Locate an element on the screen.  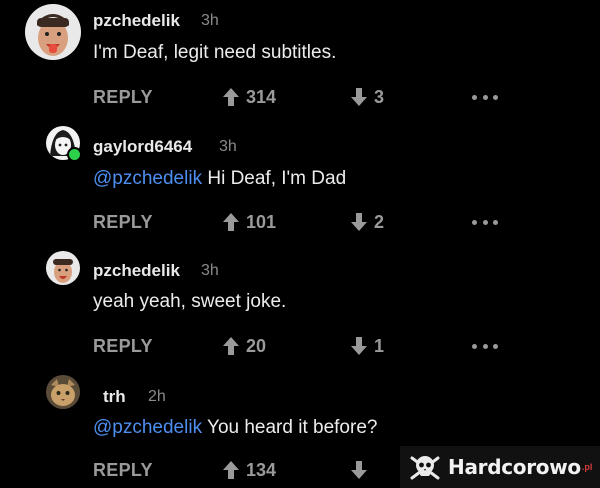
comment-text: yeah yeah, sweet joke. is located at coordinates (190, 301).